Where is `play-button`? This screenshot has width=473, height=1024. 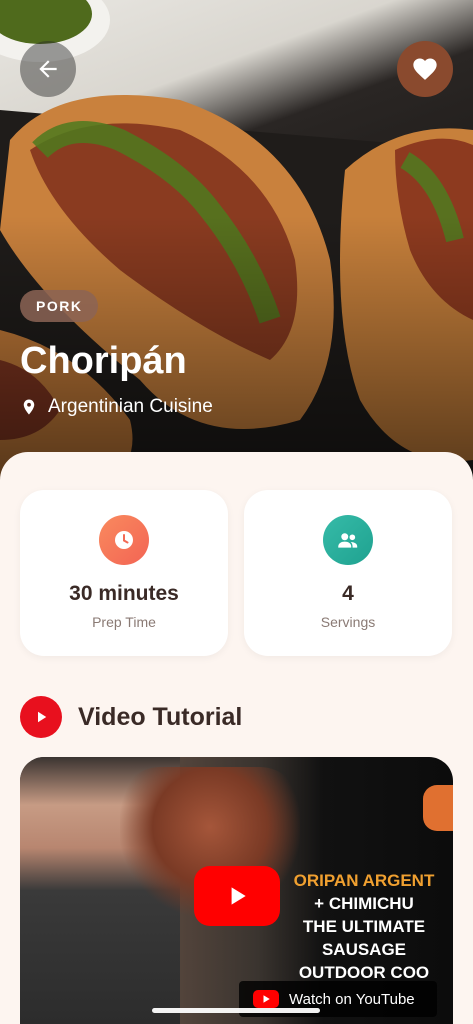
play-button is located at coordinates (237, 896).